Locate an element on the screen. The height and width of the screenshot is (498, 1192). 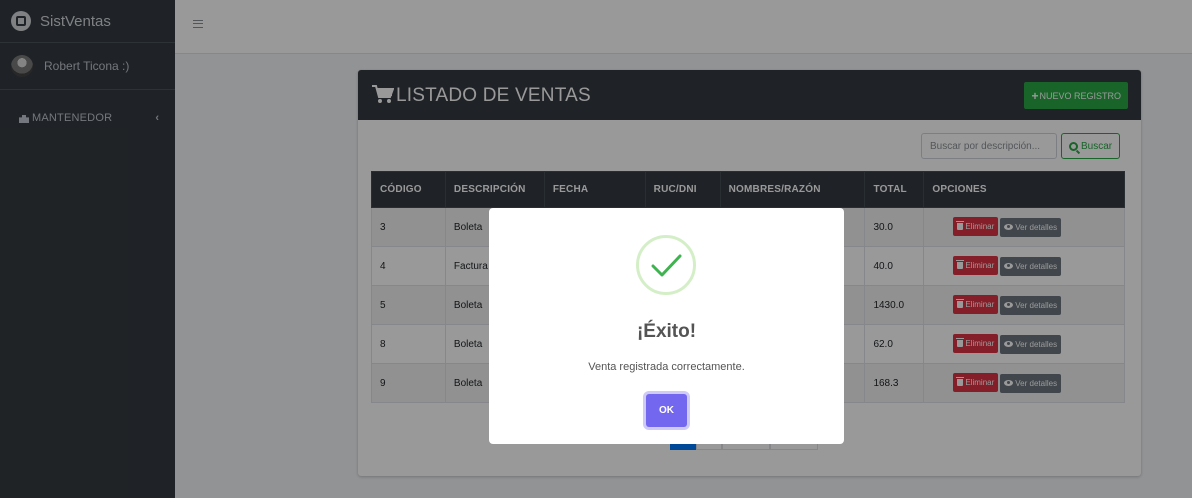
dialog-message: Venta registrada correctamente. is located at coordinates (666, 367).